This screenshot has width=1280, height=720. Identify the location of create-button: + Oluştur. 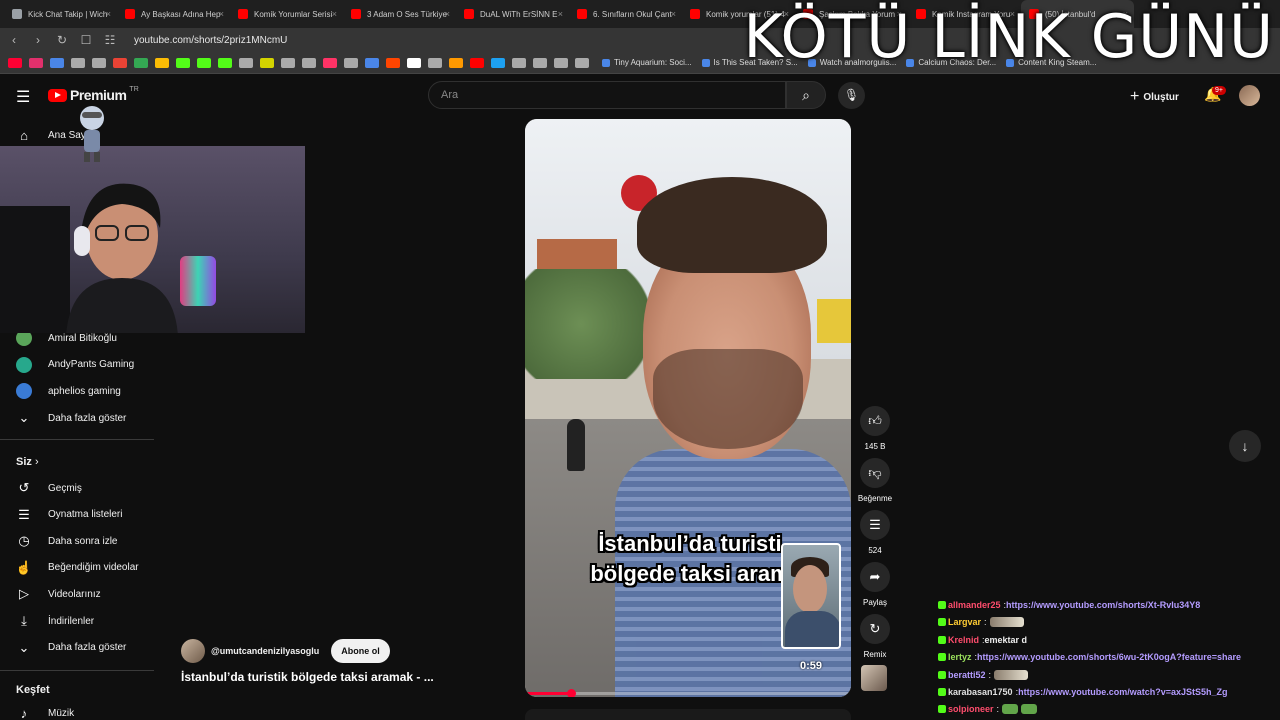
(1154, 97).